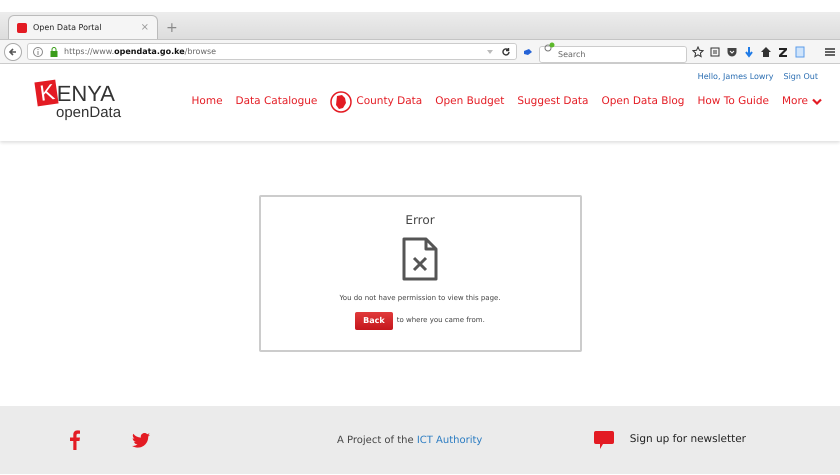  Describe the element at coordinates (830, 52) in the screenshot. I see `menu-icon` at that location.